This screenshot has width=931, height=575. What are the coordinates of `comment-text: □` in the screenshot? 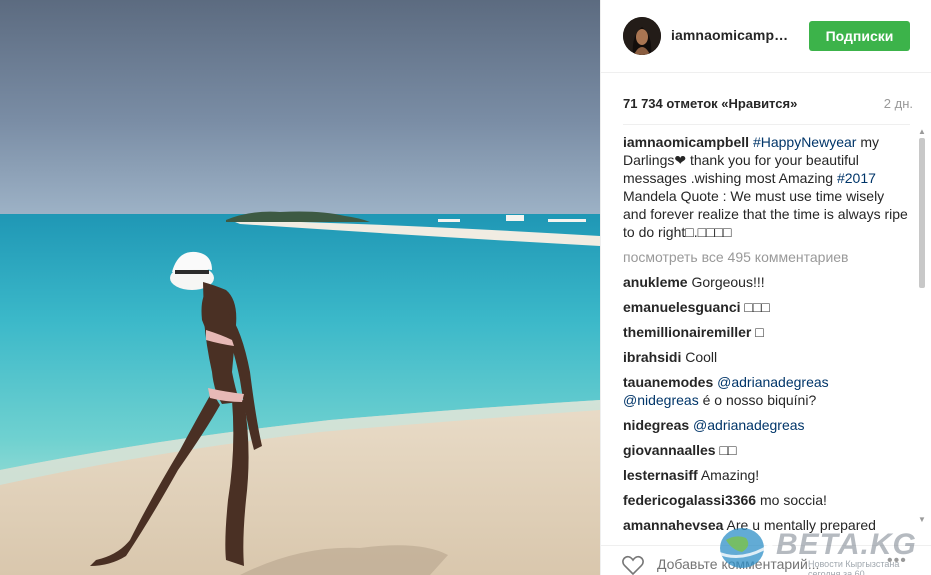 It's located at (759, 332).